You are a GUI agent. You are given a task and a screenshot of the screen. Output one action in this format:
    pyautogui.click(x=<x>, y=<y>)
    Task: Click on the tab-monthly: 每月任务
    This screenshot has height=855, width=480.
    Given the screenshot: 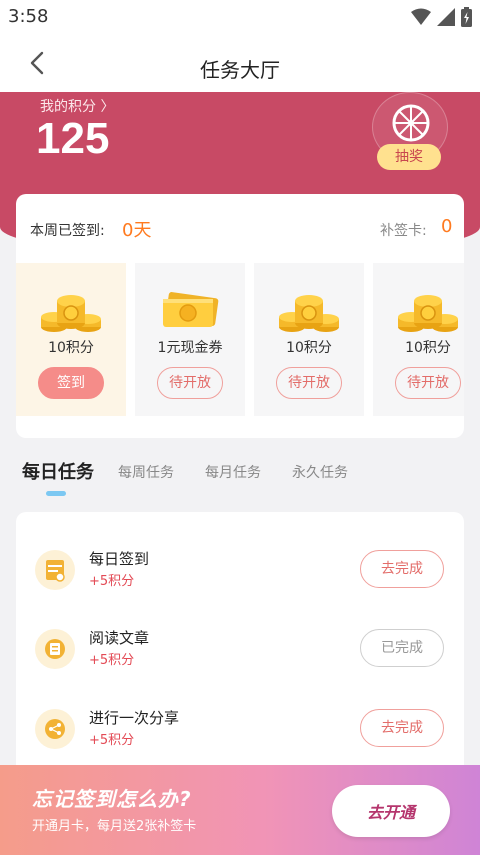 What is the action you would take?
    pyautogui.click(x=233, y=472)
    